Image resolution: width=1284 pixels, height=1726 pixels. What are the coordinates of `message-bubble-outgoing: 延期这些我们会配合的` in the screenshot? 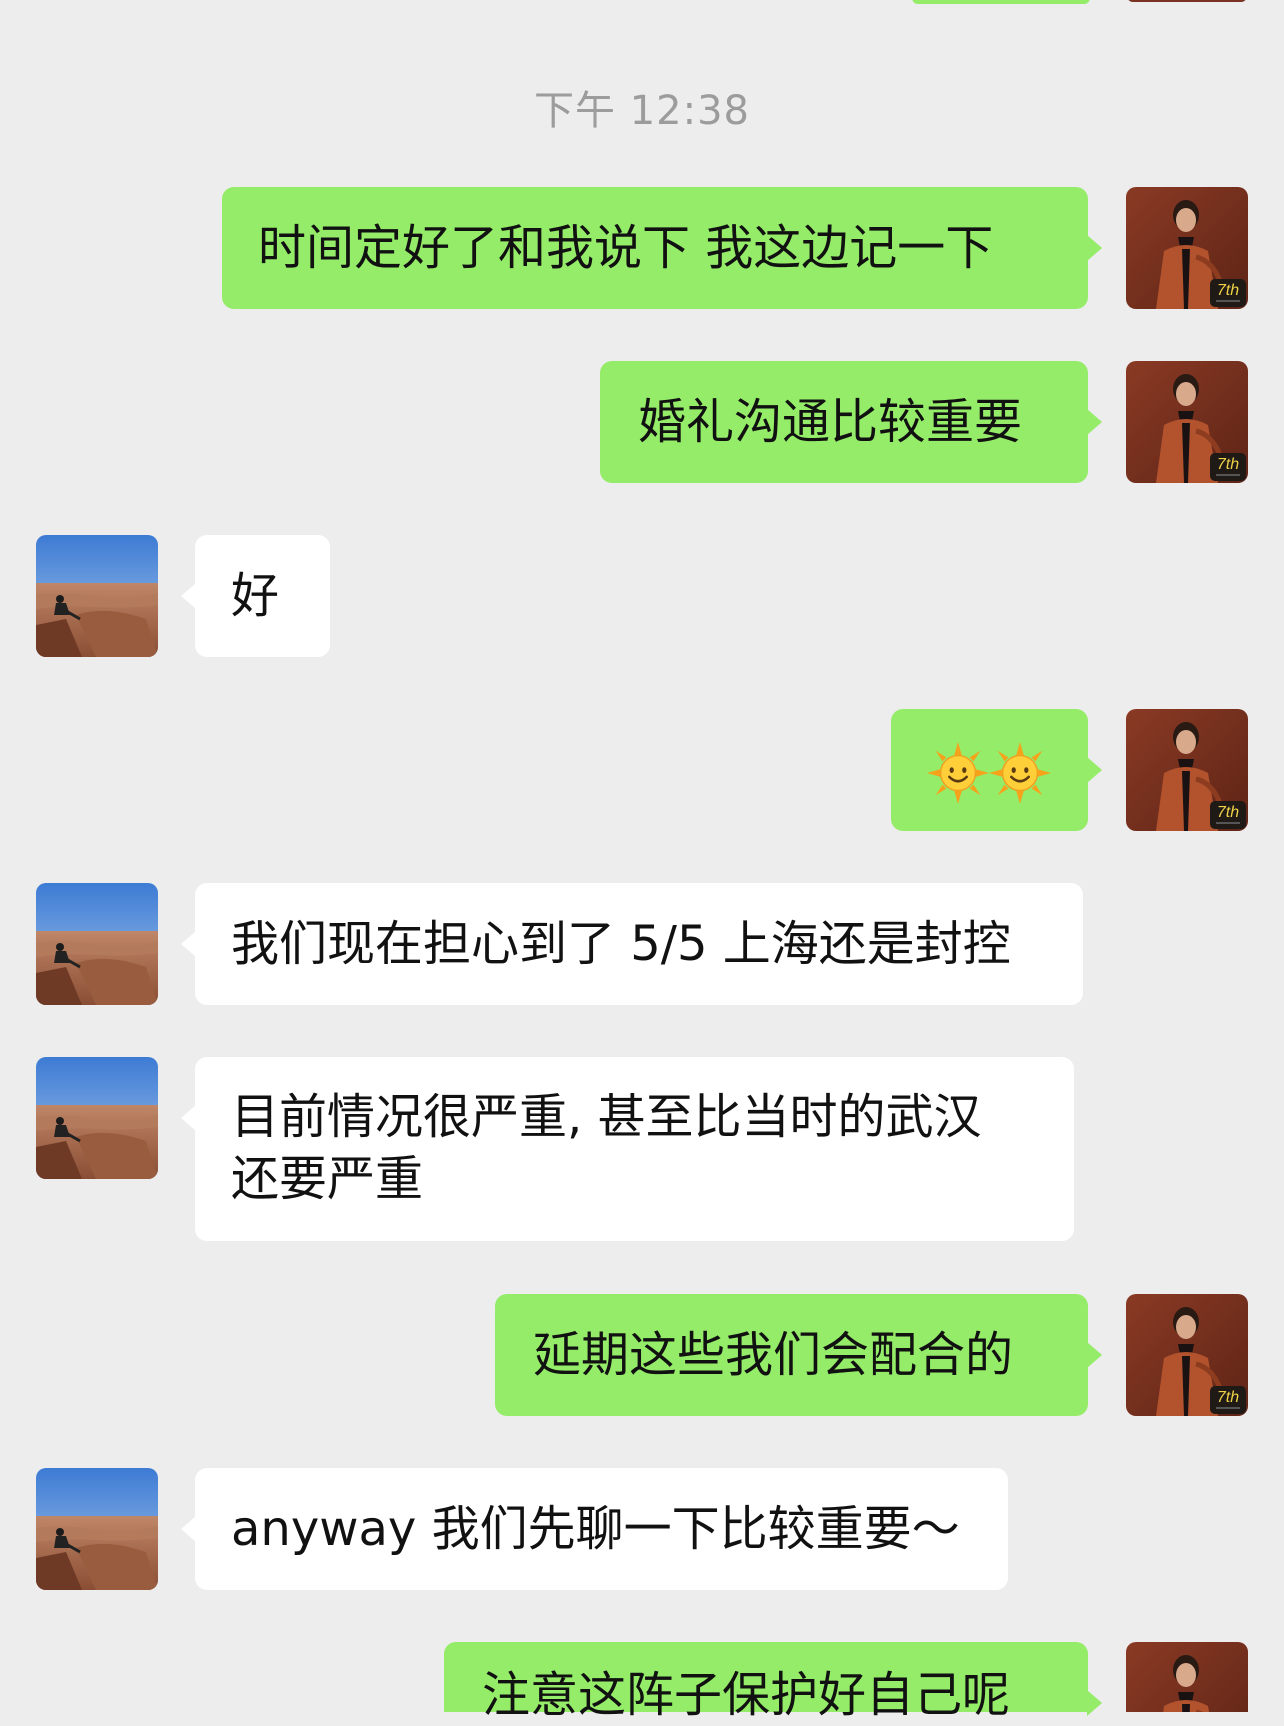 It's located at (798, 1355).